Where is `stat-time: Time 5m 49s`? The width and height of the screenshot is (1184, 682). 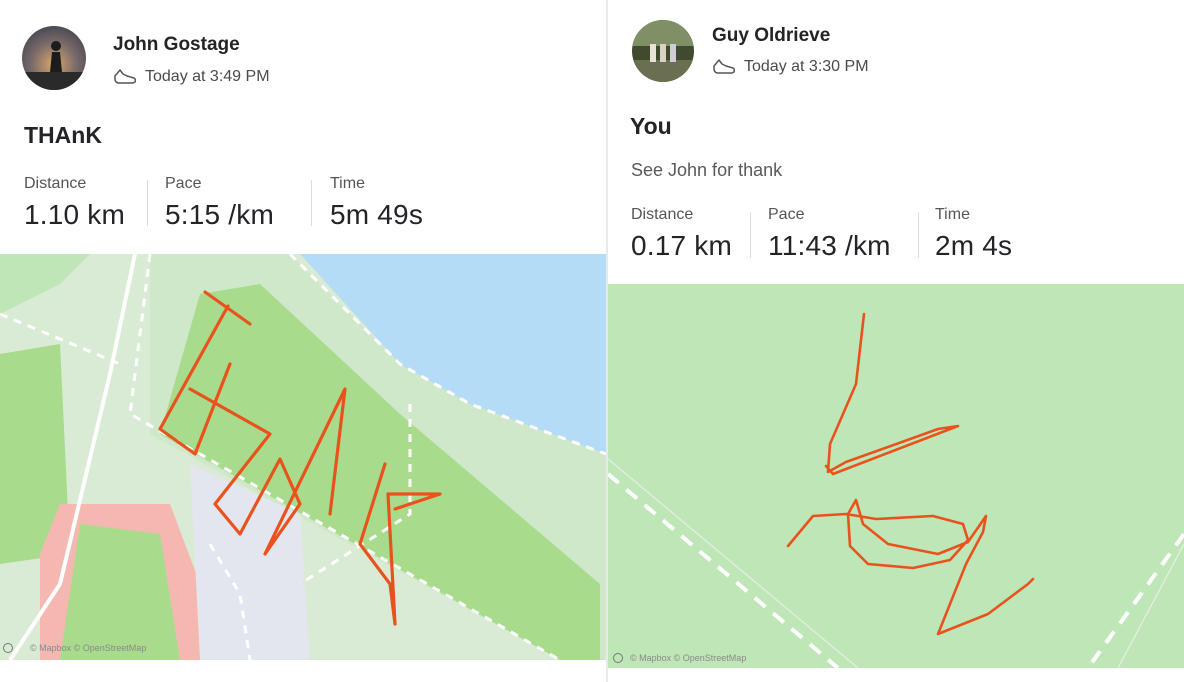
stat-time: Time 5m 49s is located at coordinates (376, 203).